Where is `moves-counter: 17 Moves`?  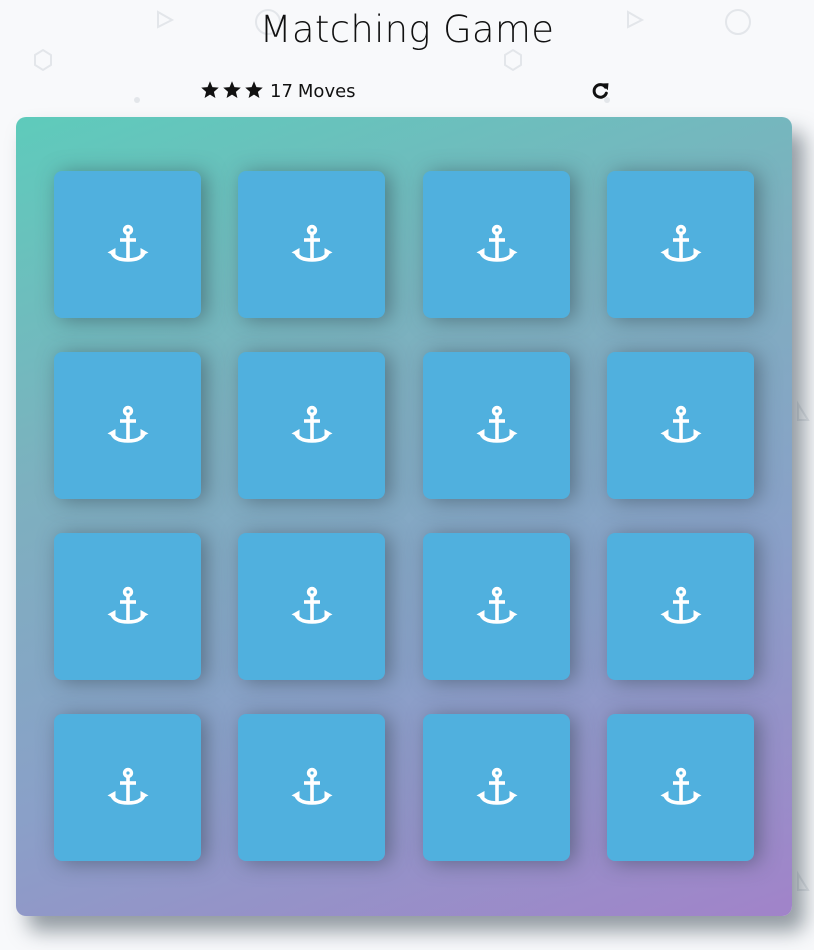 moves-counter: 17 Moves is located at coordinates (313, 91).